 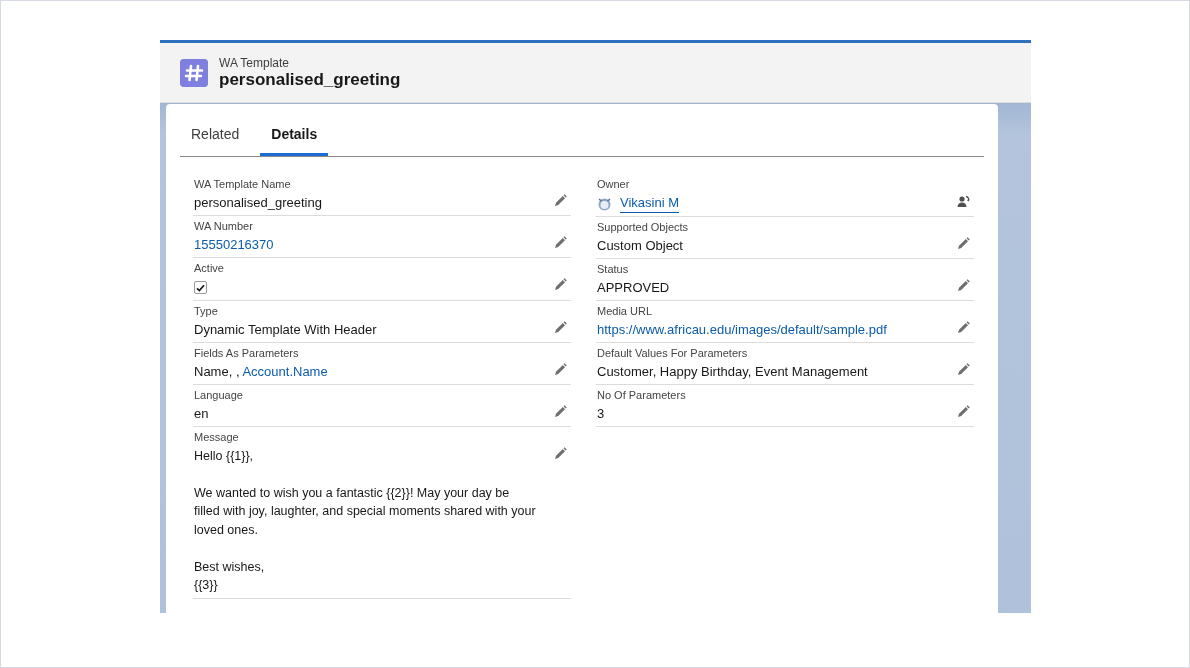 What do you see at coordinates (742, 329) in the screenshot?
I see `field-link: https://www.africau.edu/images/default/sample.pdf` at bounding box center [742, 329].